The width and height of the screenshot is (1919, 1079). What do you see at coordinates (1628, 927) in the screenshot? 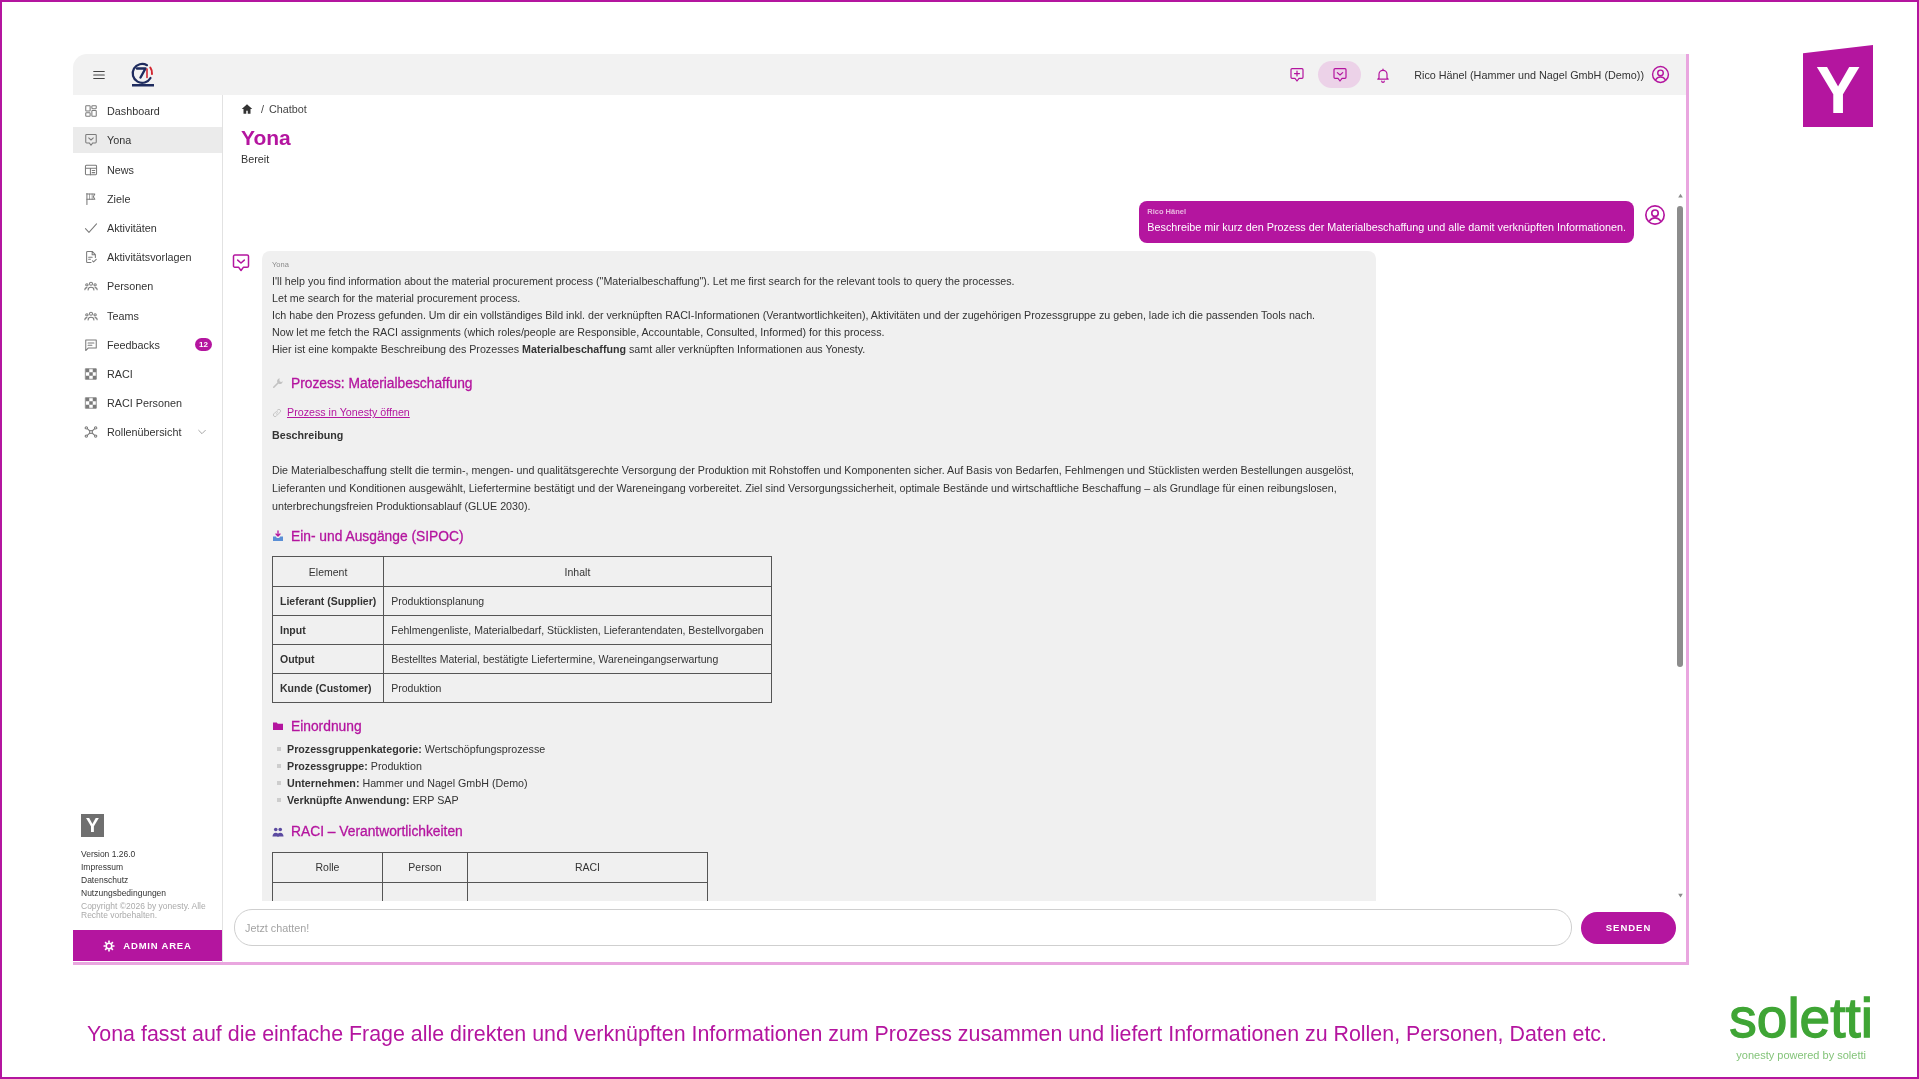
I see `send-button: SENDEN` at bounding box center [1628, 927].